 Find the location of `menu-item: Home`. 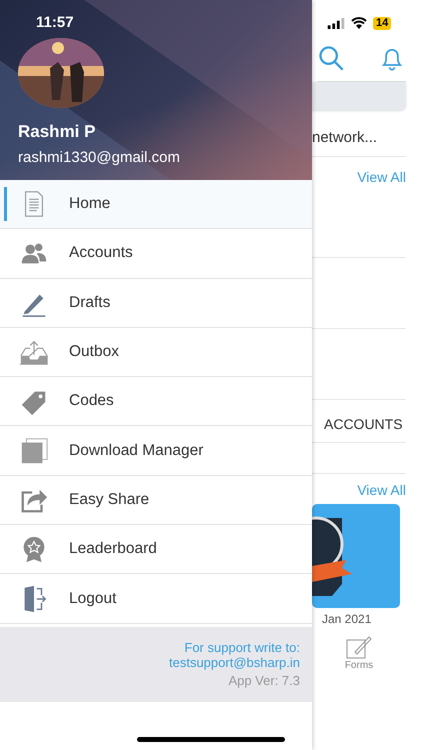

menu-item: Home is located at coordinates (156, 205).